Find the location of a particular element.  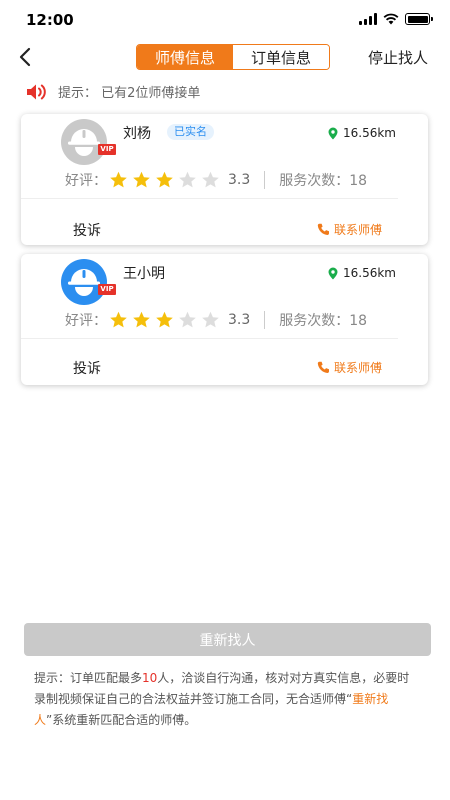

back-button is located at coordinates (26, 57).